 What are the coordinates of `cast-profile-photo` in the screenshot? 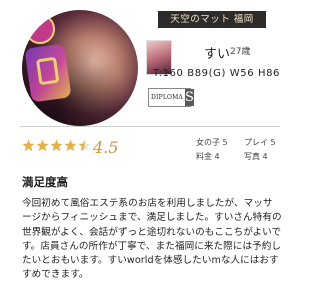 It's located at (80, 68).